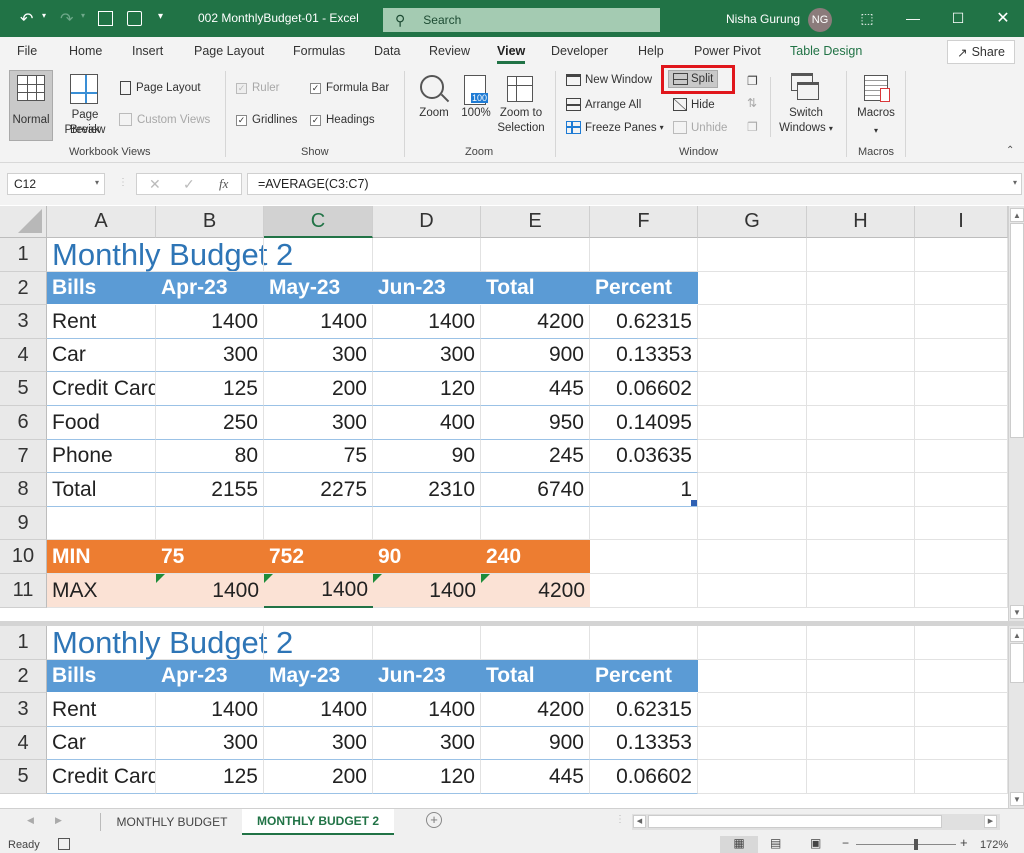 The image size is (1024, 853). Describe the element at coordinates (44, 15) in the screenshot. I see `undo-dropdown-icon: ▾` at that location.